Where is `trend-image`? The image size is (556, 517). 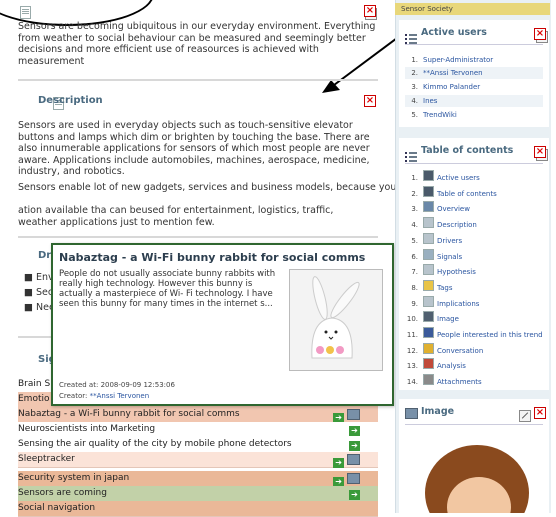 trend-image is located at coordinates (474, 474).